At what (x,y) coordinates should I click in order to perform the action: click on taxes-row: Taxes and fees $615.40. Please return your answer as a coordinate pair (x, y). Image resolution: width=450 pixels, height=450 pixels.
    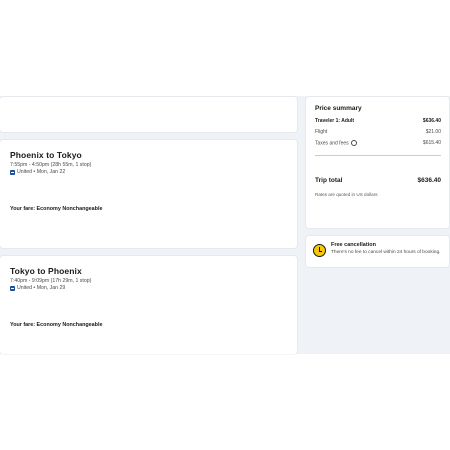
    Looking at the image, I should click on (378, 143).